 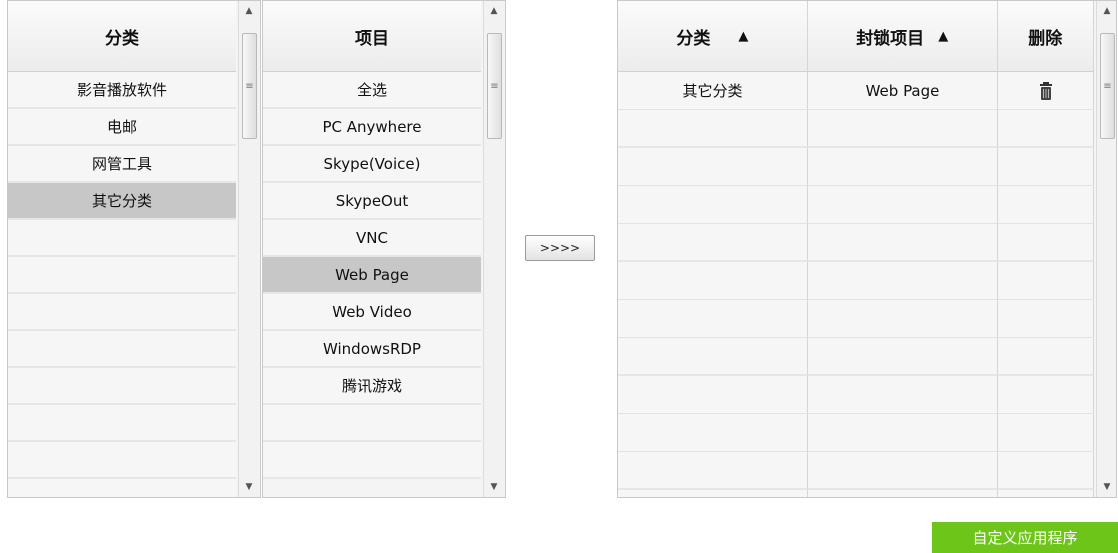 What do you see at coordinates (122, 36) in the screenshot?
I see `category-header: 分类` at bounding box center [122, 36].